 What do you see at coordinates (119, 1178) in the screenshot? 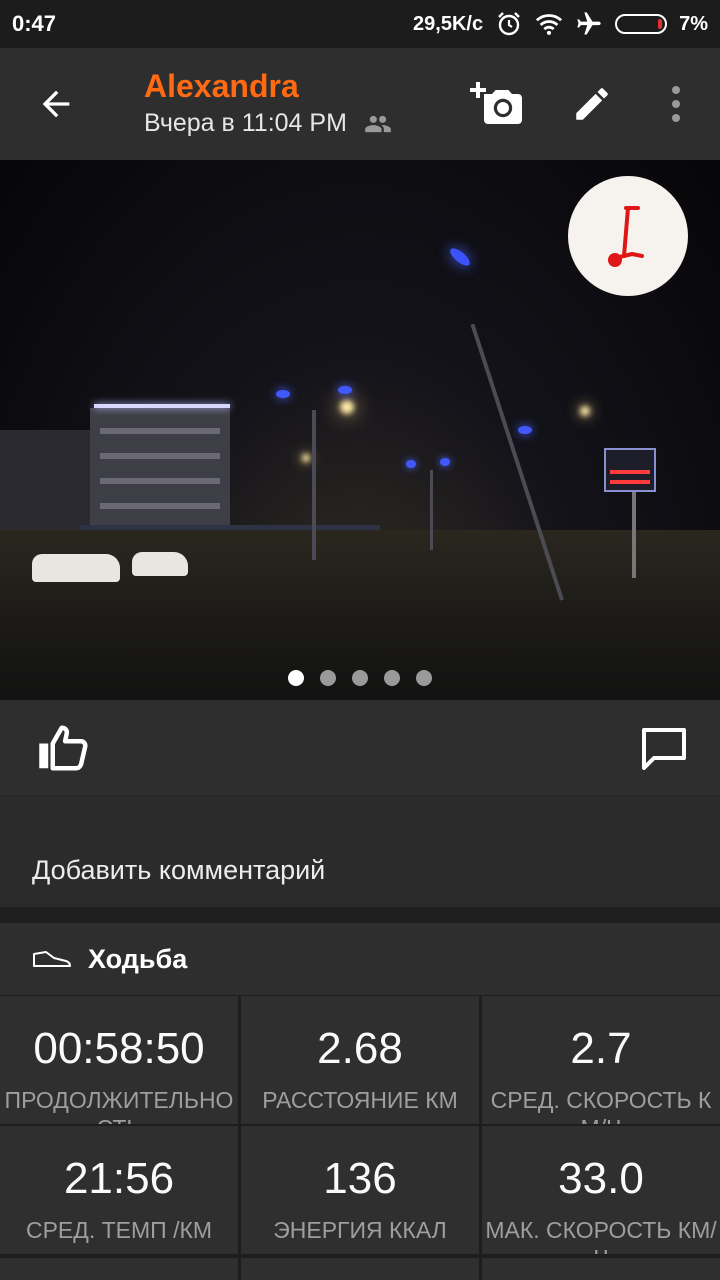
I see `stat-value: 21:56` at bounding box center [119, 1178].